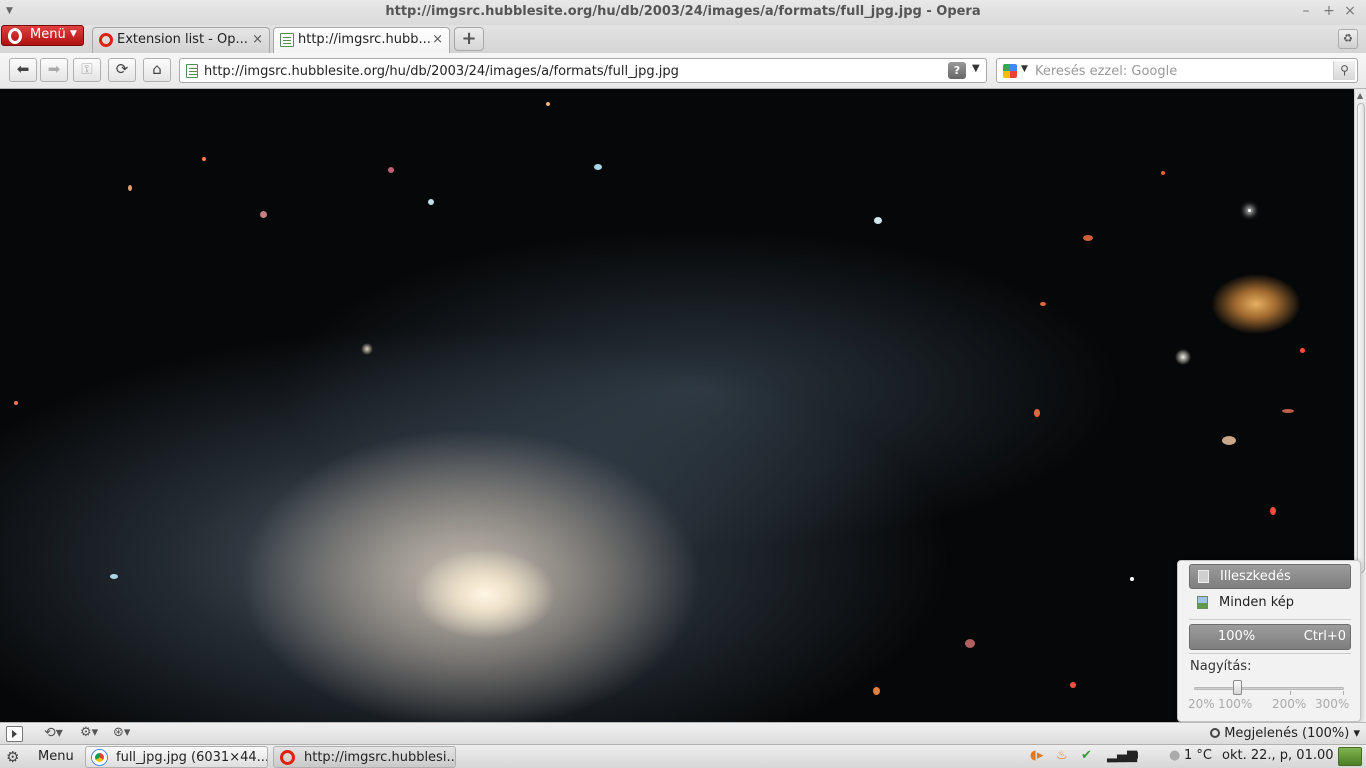  Describe the element at coordinates (89, 734) in the screenshot. I see `unite-icon: ⚙▾` at that location.